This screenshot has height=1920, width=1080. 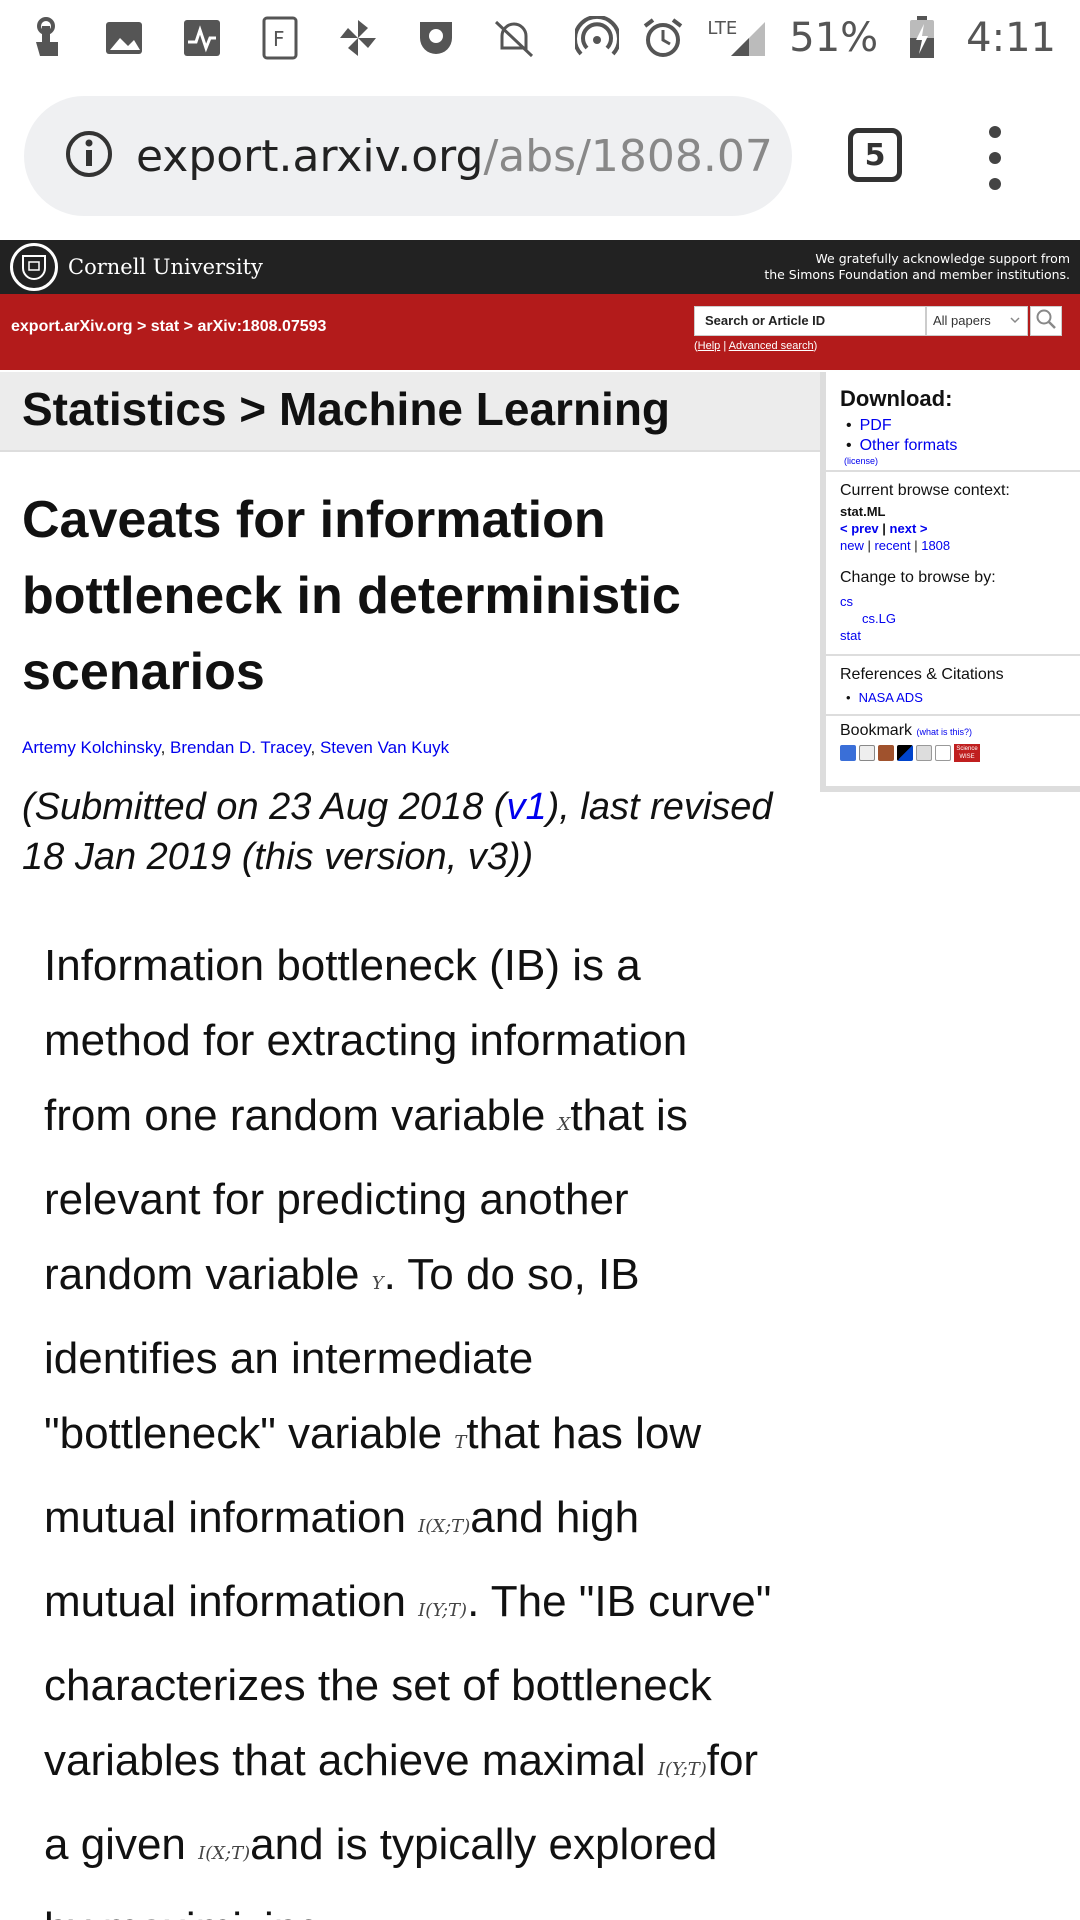 What do you see at coordinates (709, 346) in the screenshot?
I see `help-link: Help` at bounding box center [709, 346].